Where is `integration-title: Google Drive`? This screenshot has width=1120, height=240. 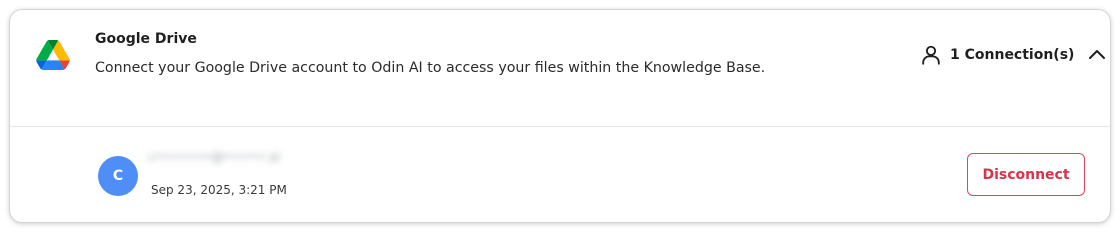 integration-title: Google Drive is located at coordinates (146, 39).